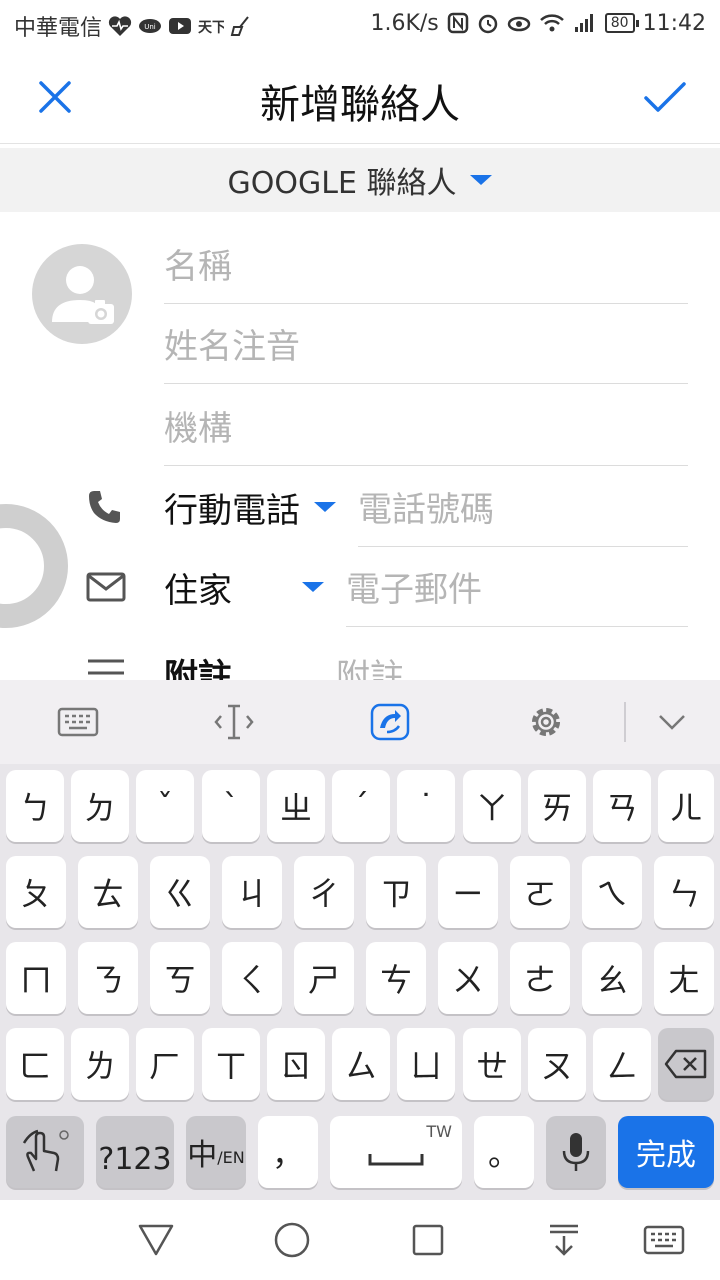  What do you see at coordinates (35, 1064) in the screenshot?
I see `key: ㄈ` at bounding box center [35, 1064].